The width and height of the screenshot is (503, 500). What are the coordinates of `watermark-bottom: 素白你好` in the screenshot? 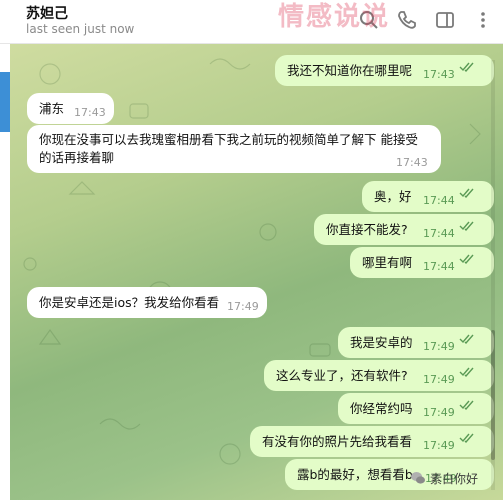 It's located at (444, 478).